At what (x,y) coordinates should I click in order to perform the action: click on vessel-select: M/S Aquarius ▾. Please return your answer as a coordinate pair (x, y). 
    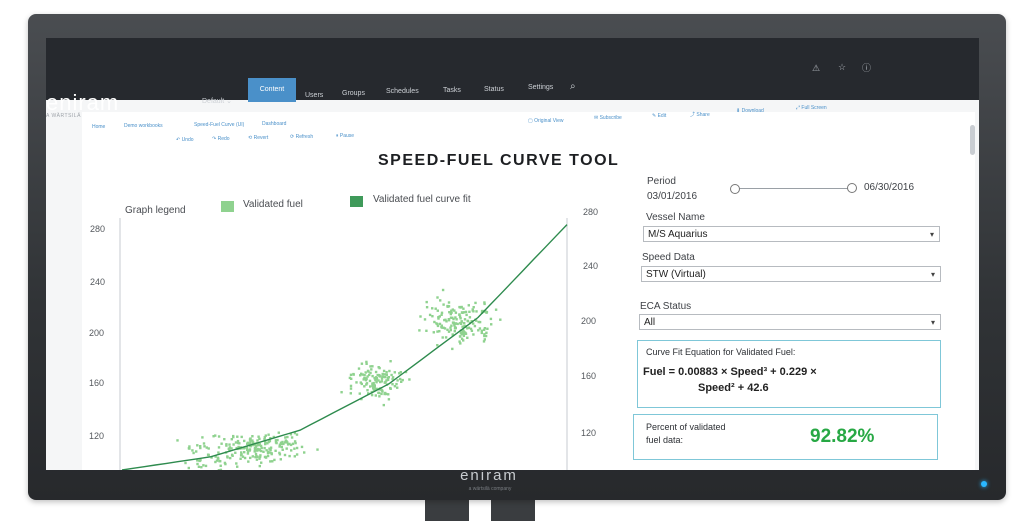
    Looking at the image, I should click on (791, 234).